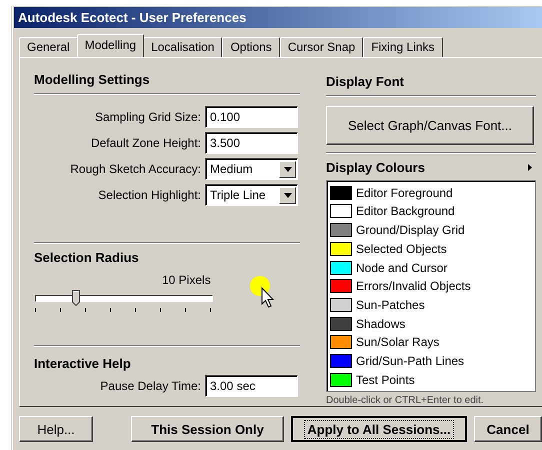  What do you see at coordinates (87, 257) in the screenshot?
I see `section-heading: Selection Radius` at bounding box center [87, 257].